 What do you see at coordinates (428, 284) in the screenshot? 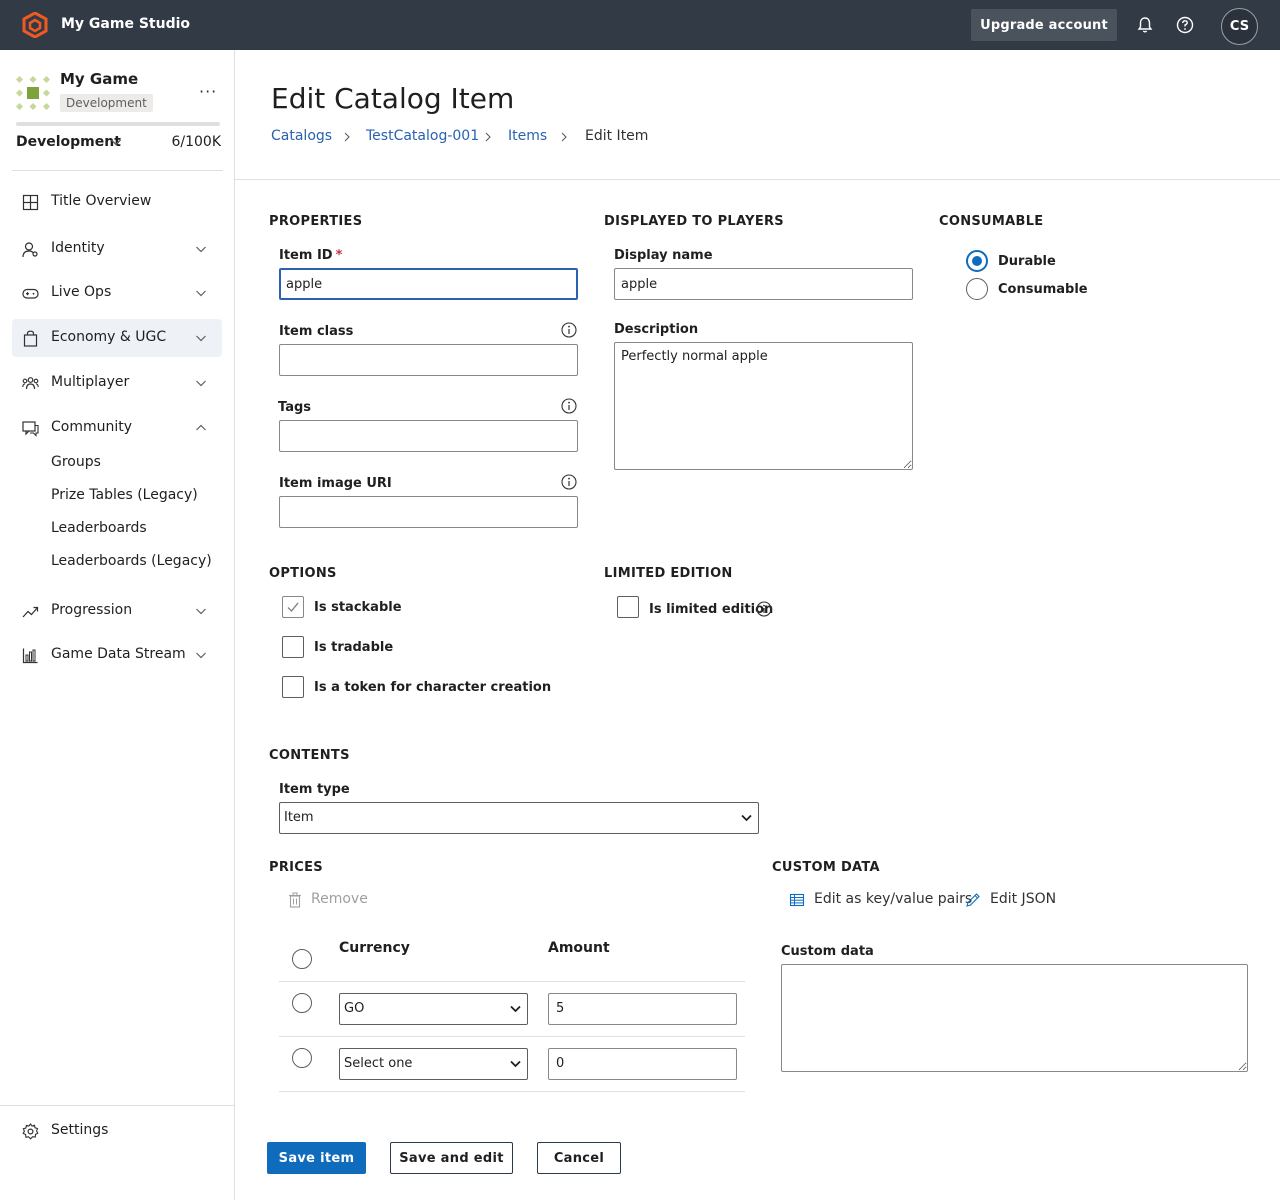
I see `item-id-input` at bounding box center [428, 284].